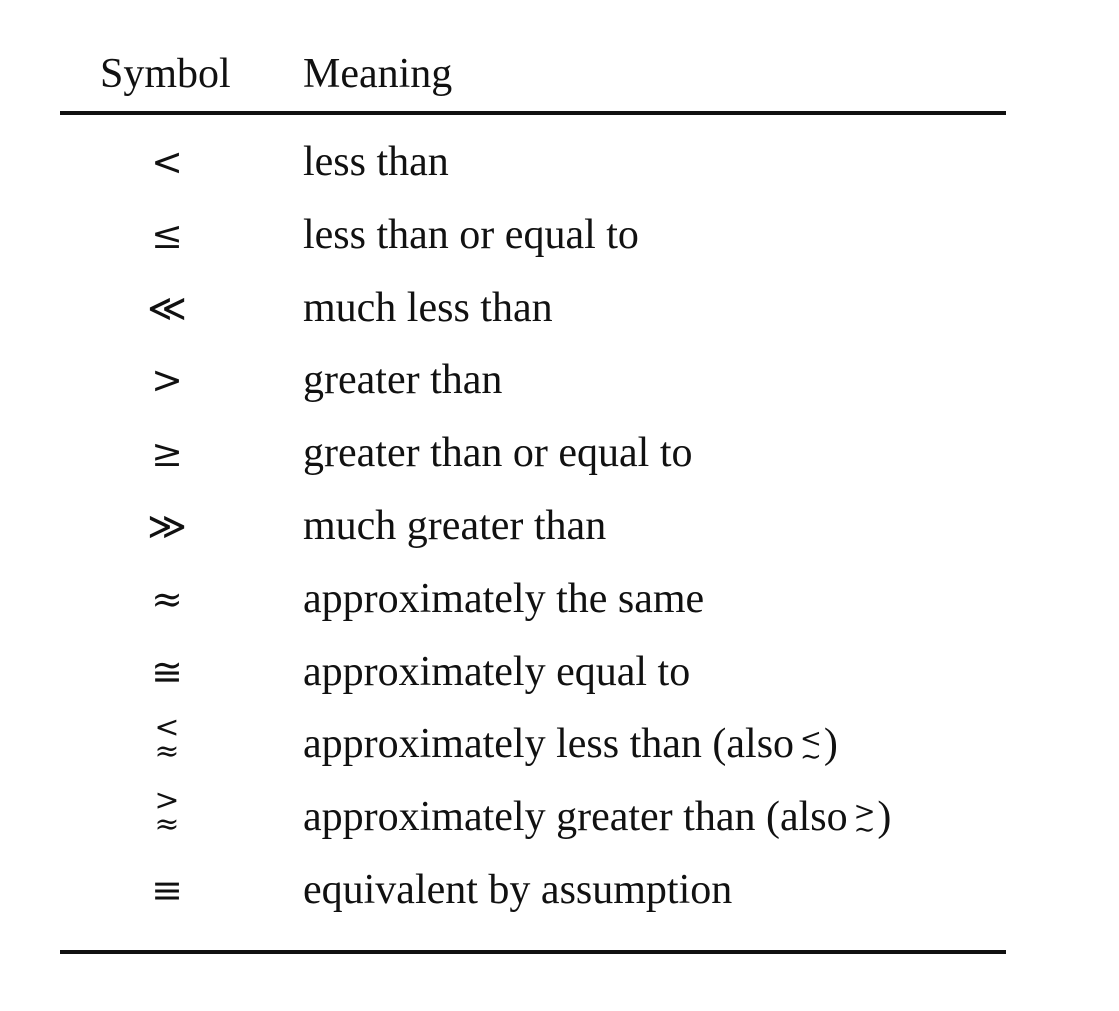  I want to click on alt-symbol: < ∼, so click(811, 749).